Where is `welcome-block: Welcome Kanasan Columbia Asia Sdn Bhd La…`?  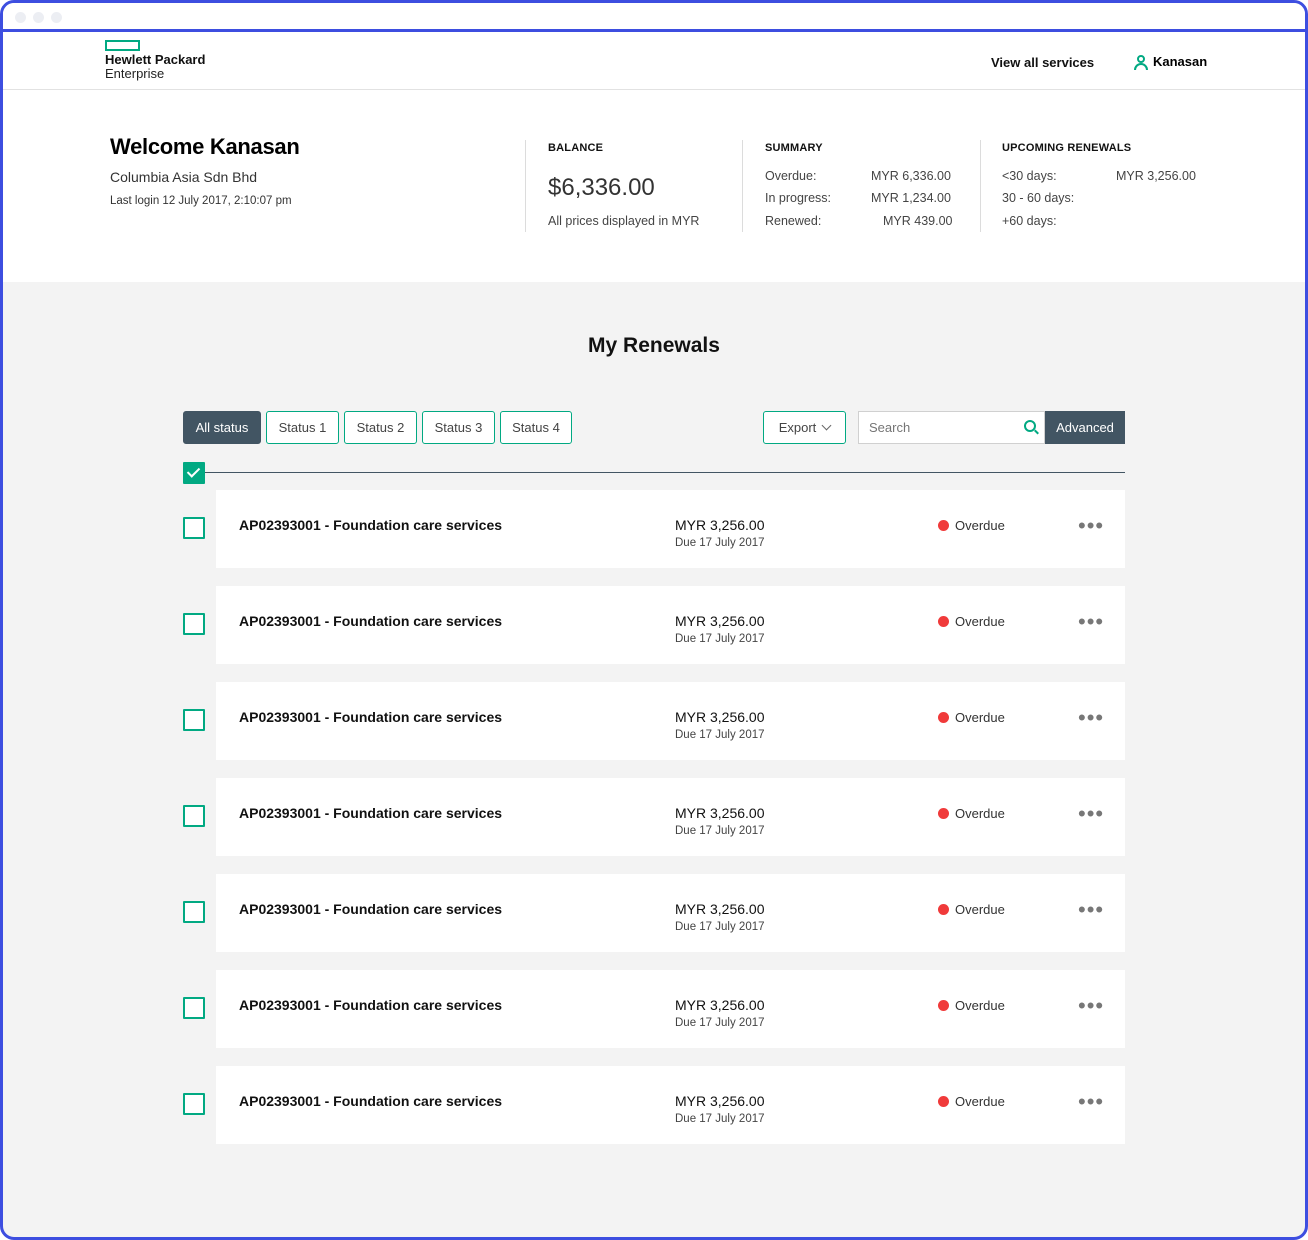
welcome-block: Welcome Kanasan Columbia Asia Sdn Bhd La… is located at coordinates (205, 170).